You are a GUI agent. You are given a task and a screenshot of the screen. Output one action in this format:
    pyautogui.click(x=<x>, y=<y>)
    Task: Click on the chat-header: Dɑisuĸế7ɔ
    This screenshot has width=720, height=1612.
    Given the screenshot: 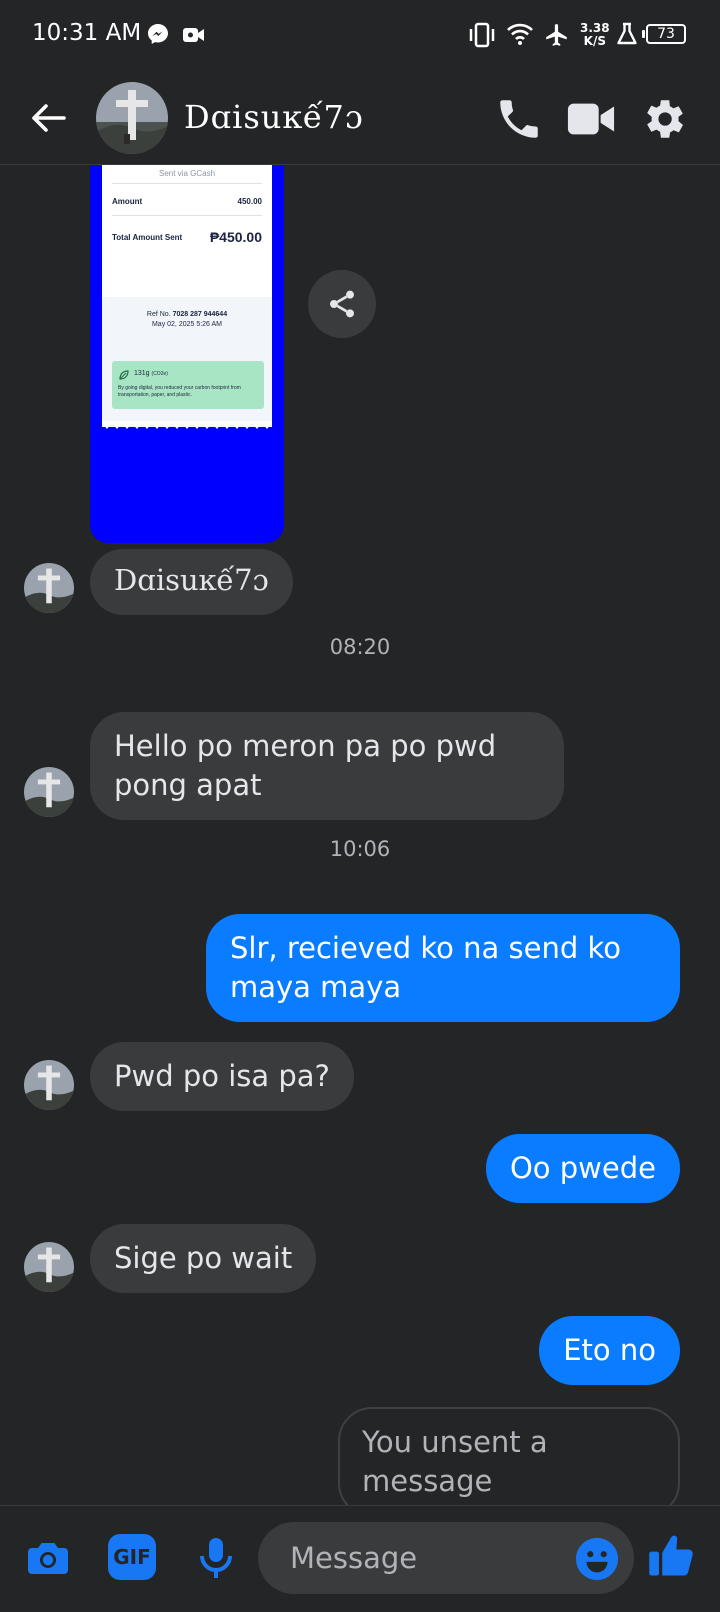 What is the action you would take?
    pyautogui.click(x=360, y=118)
    